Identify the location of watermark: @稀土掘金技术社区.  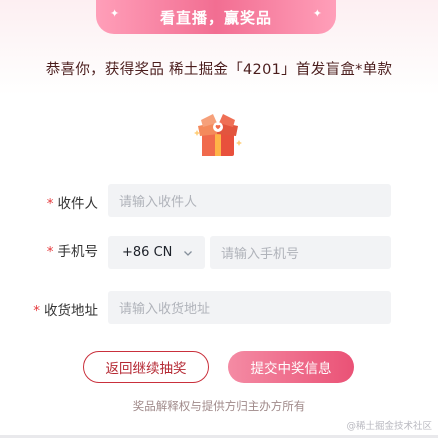
(389, 426).